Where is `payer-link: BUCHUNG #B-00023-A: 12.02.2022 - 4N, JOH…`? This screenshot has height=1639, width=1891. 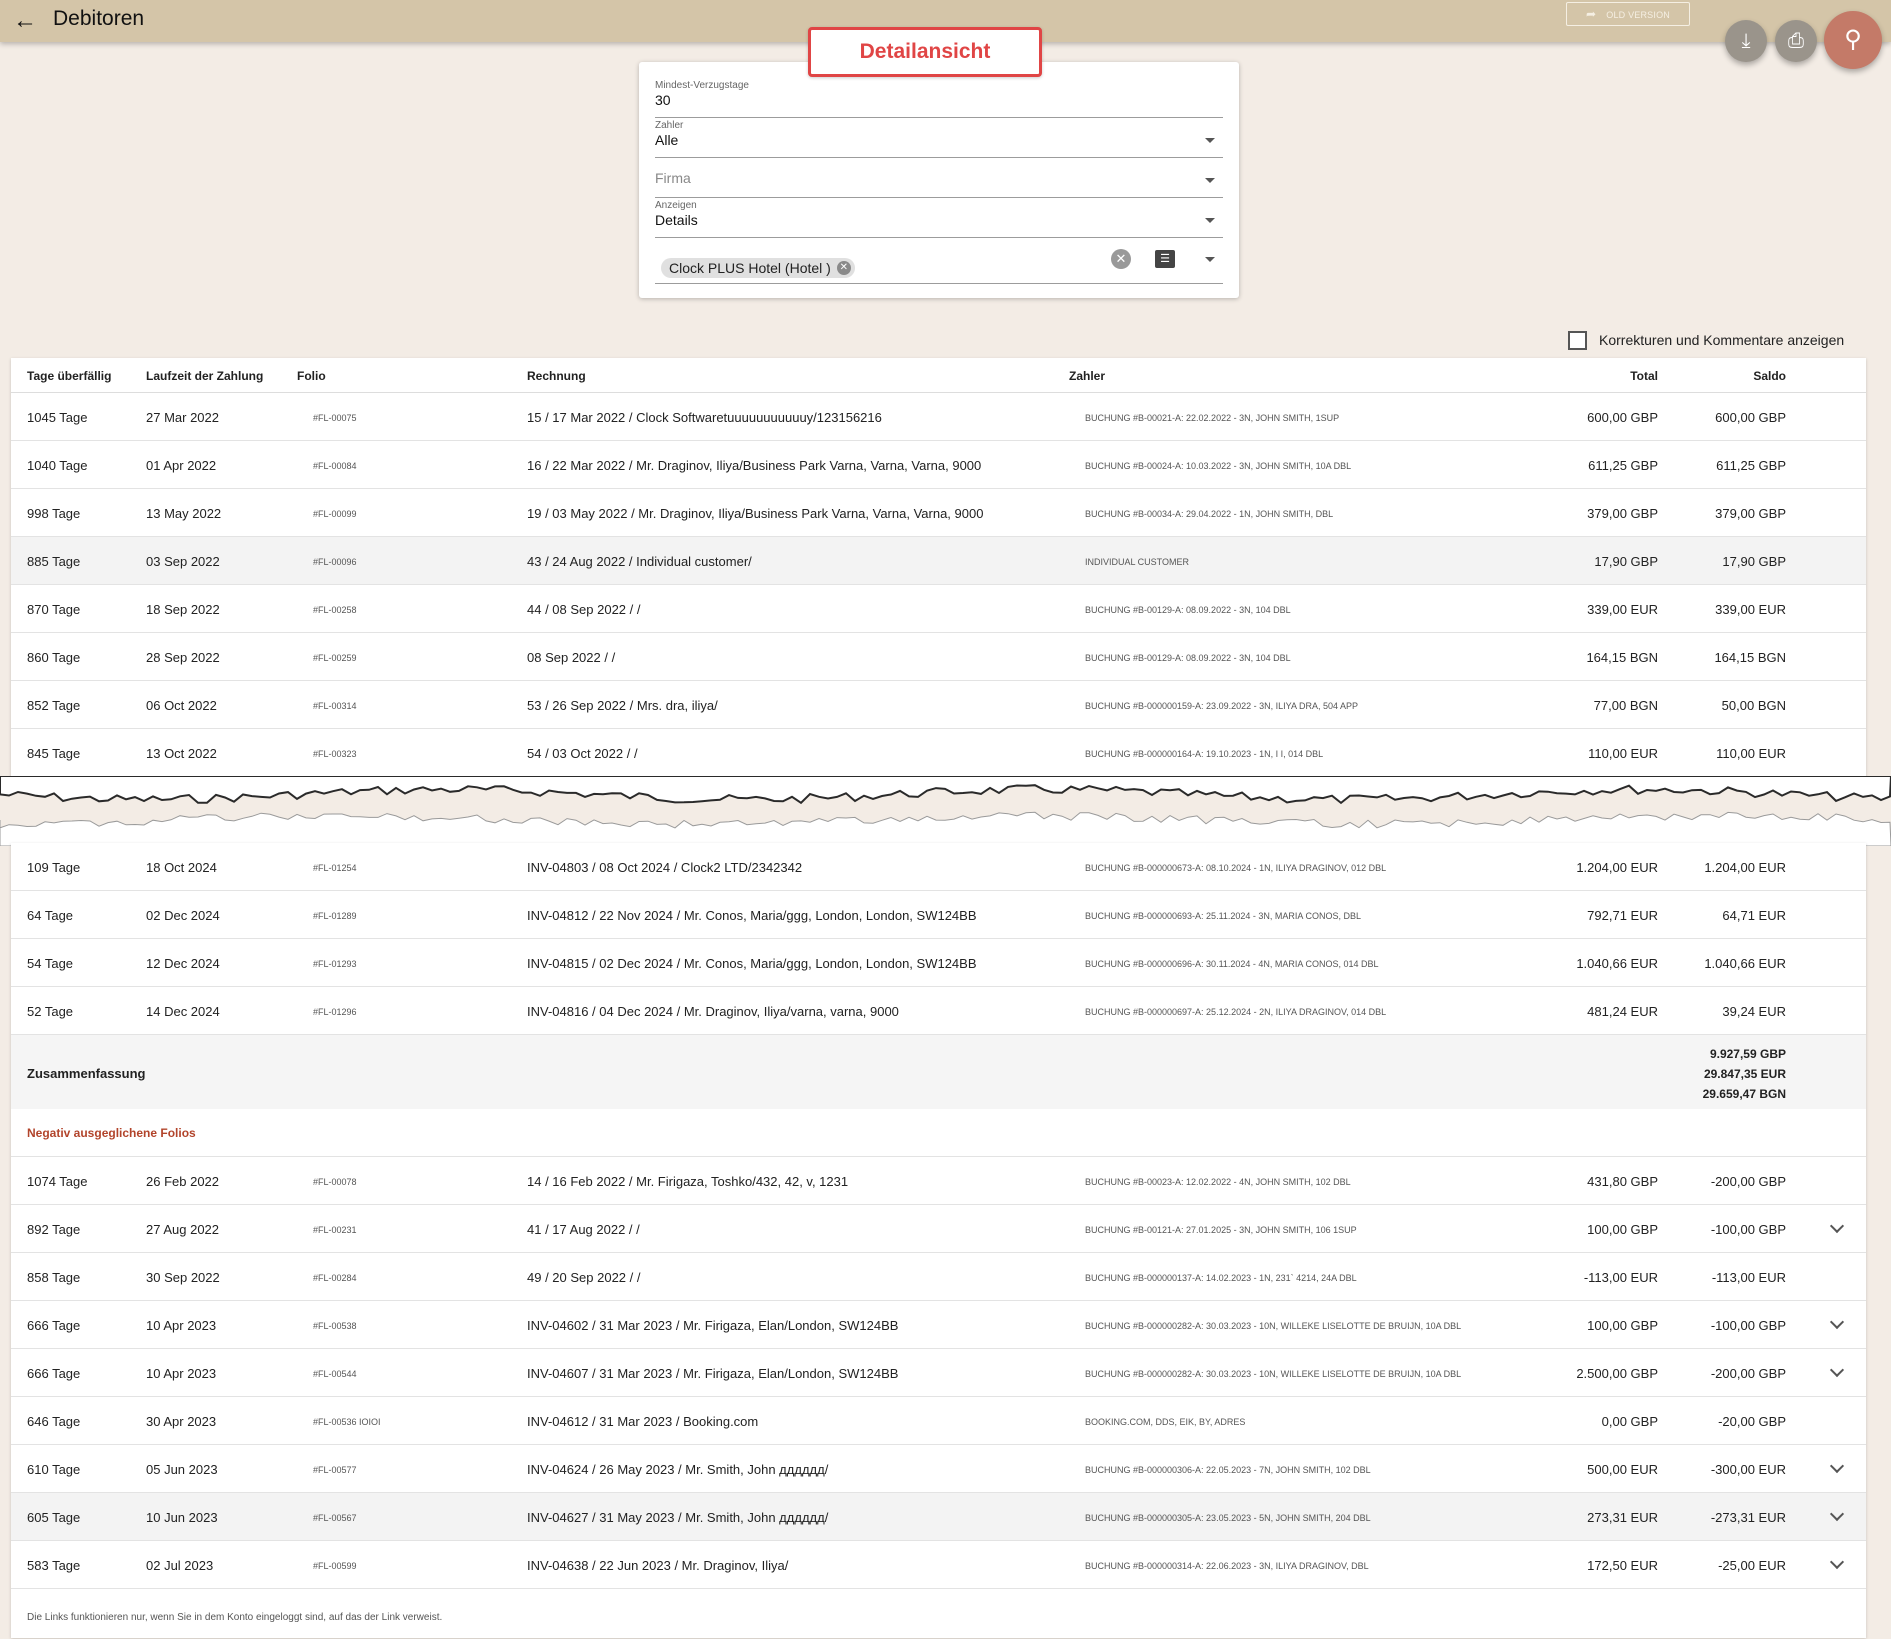
payer-link: BUCHUNG #B-00023-A: 12.02.2022 - 4N, JOH… is located at coordinates (1218, 1182).